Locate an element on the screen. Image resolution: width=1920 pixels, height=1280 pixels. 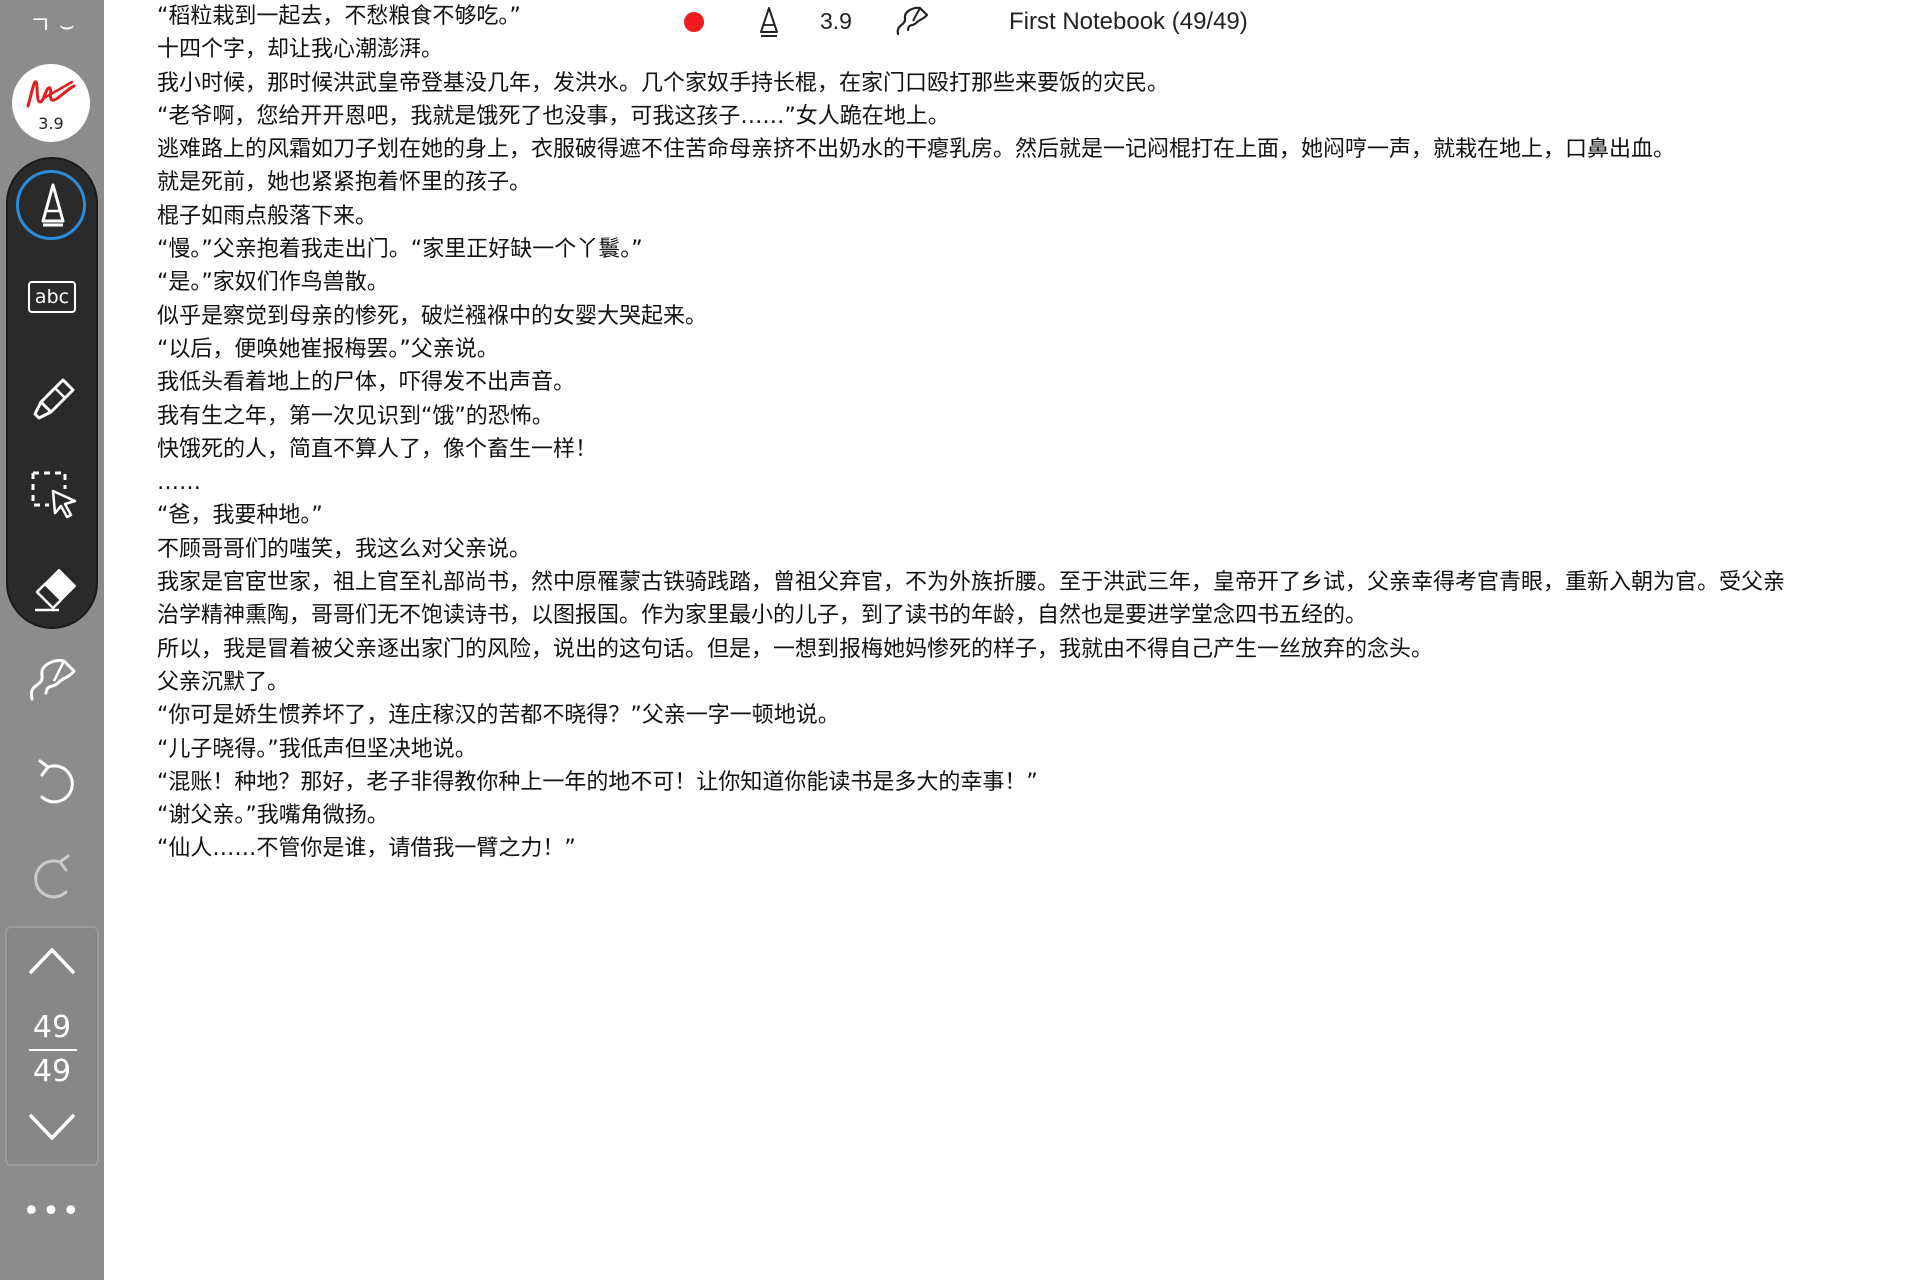
text-line: 十四个字，却让我心潮澎湃。 is located at coordinates (300, 50).